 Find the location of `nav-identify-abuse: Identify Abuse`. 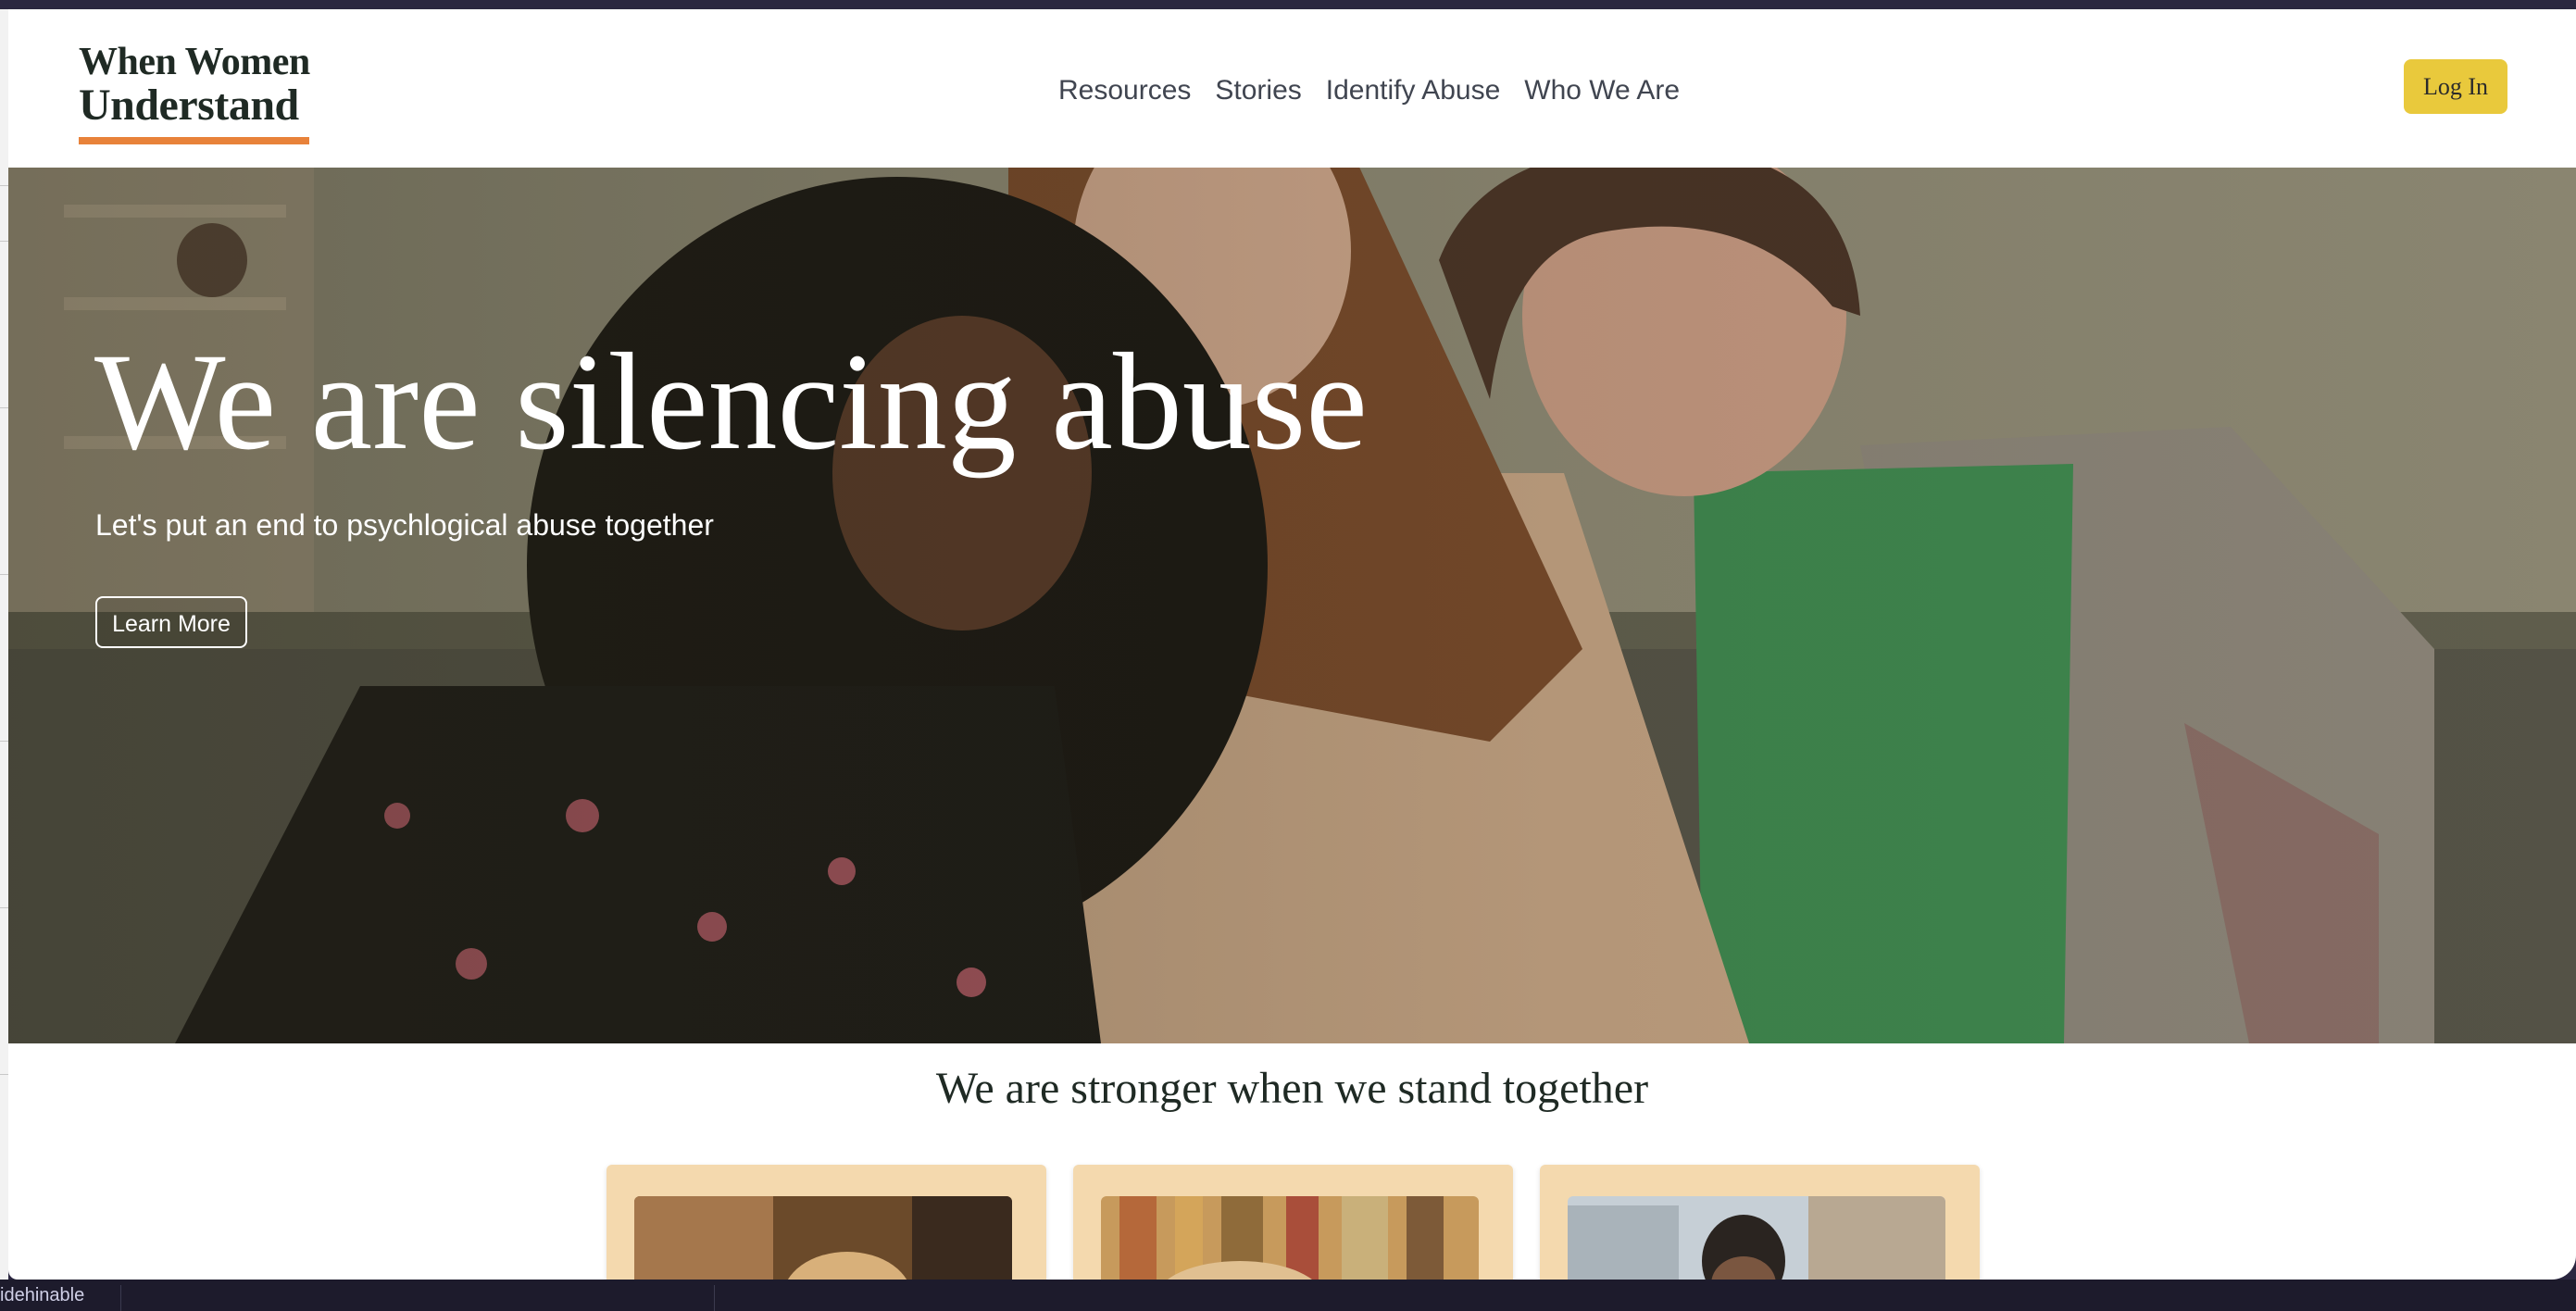

nav-identify-abuse: Identify Abuse is located at coordinates (1413, 91).